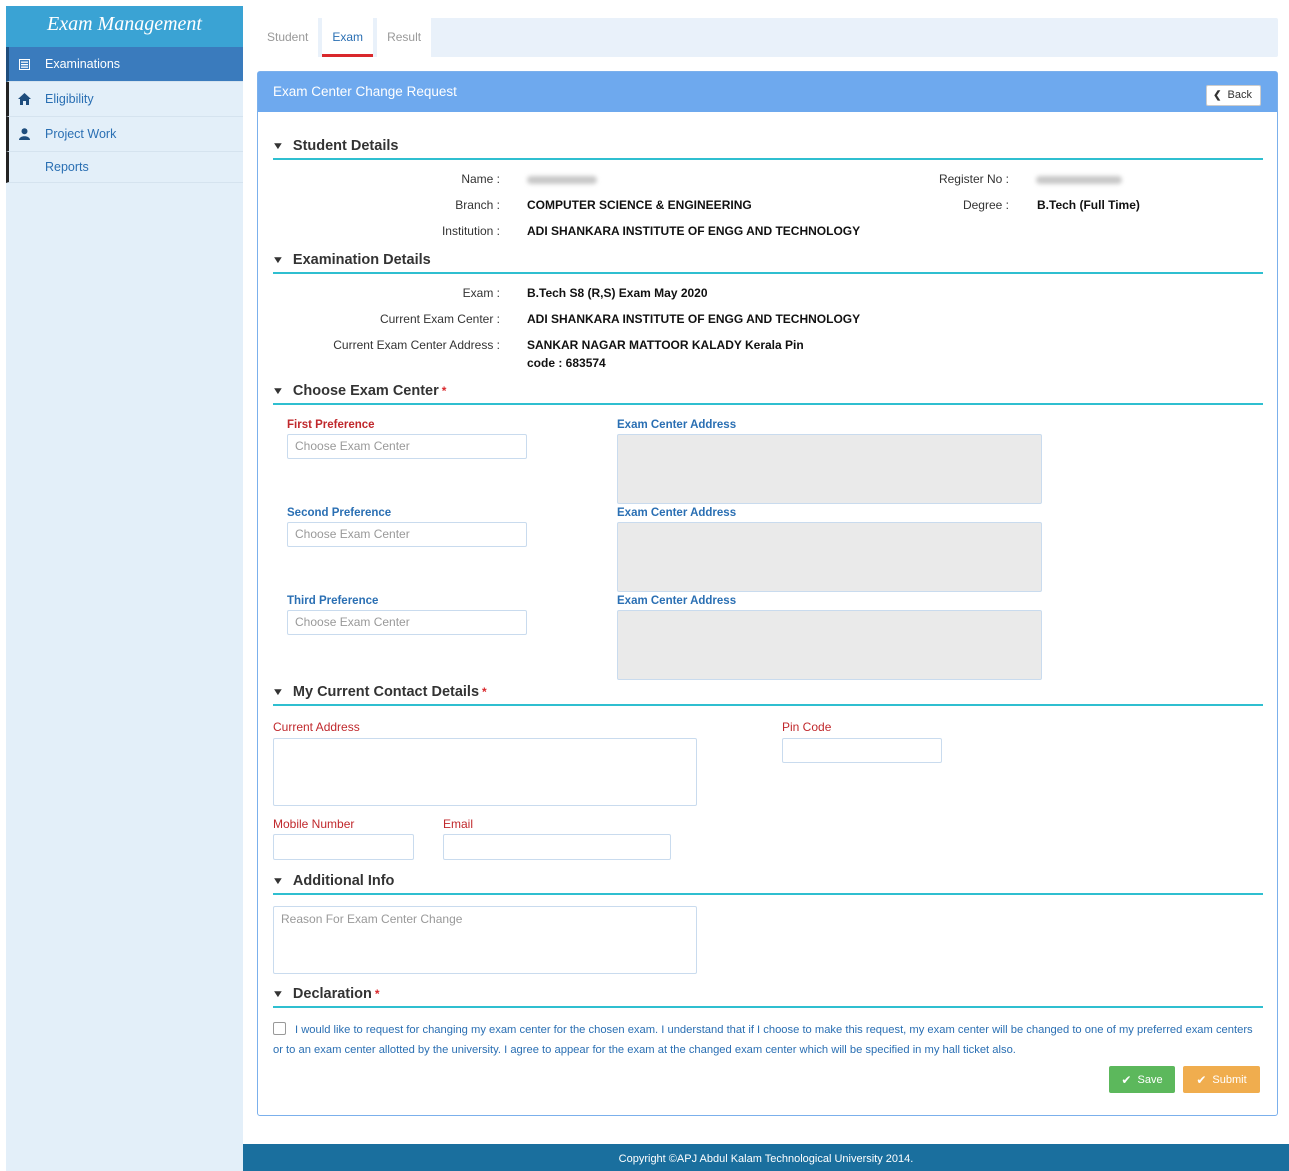  I want to click on back-button: ❮ Back, so click(1233, 95).